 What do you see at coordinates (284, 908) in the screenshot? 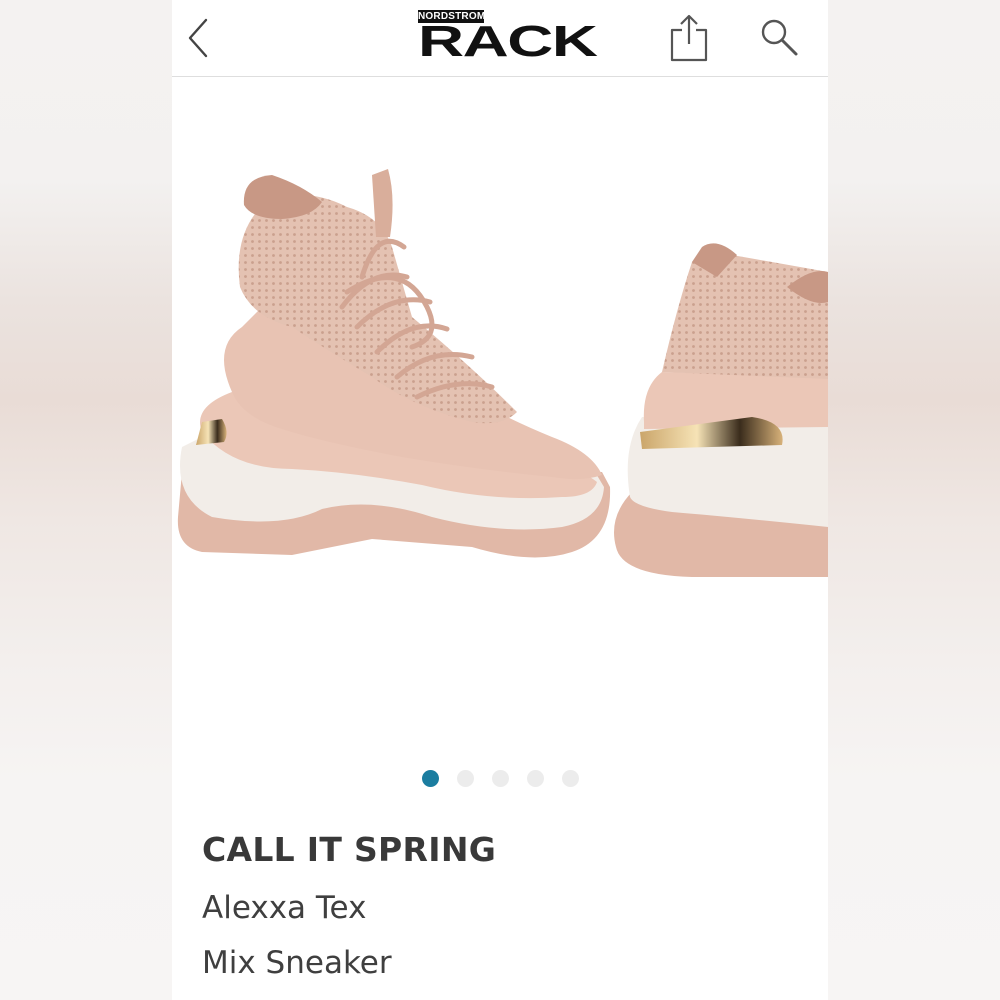
I see `product-name-line-1: Alexxa Tex` at bounding box center [284, 908].